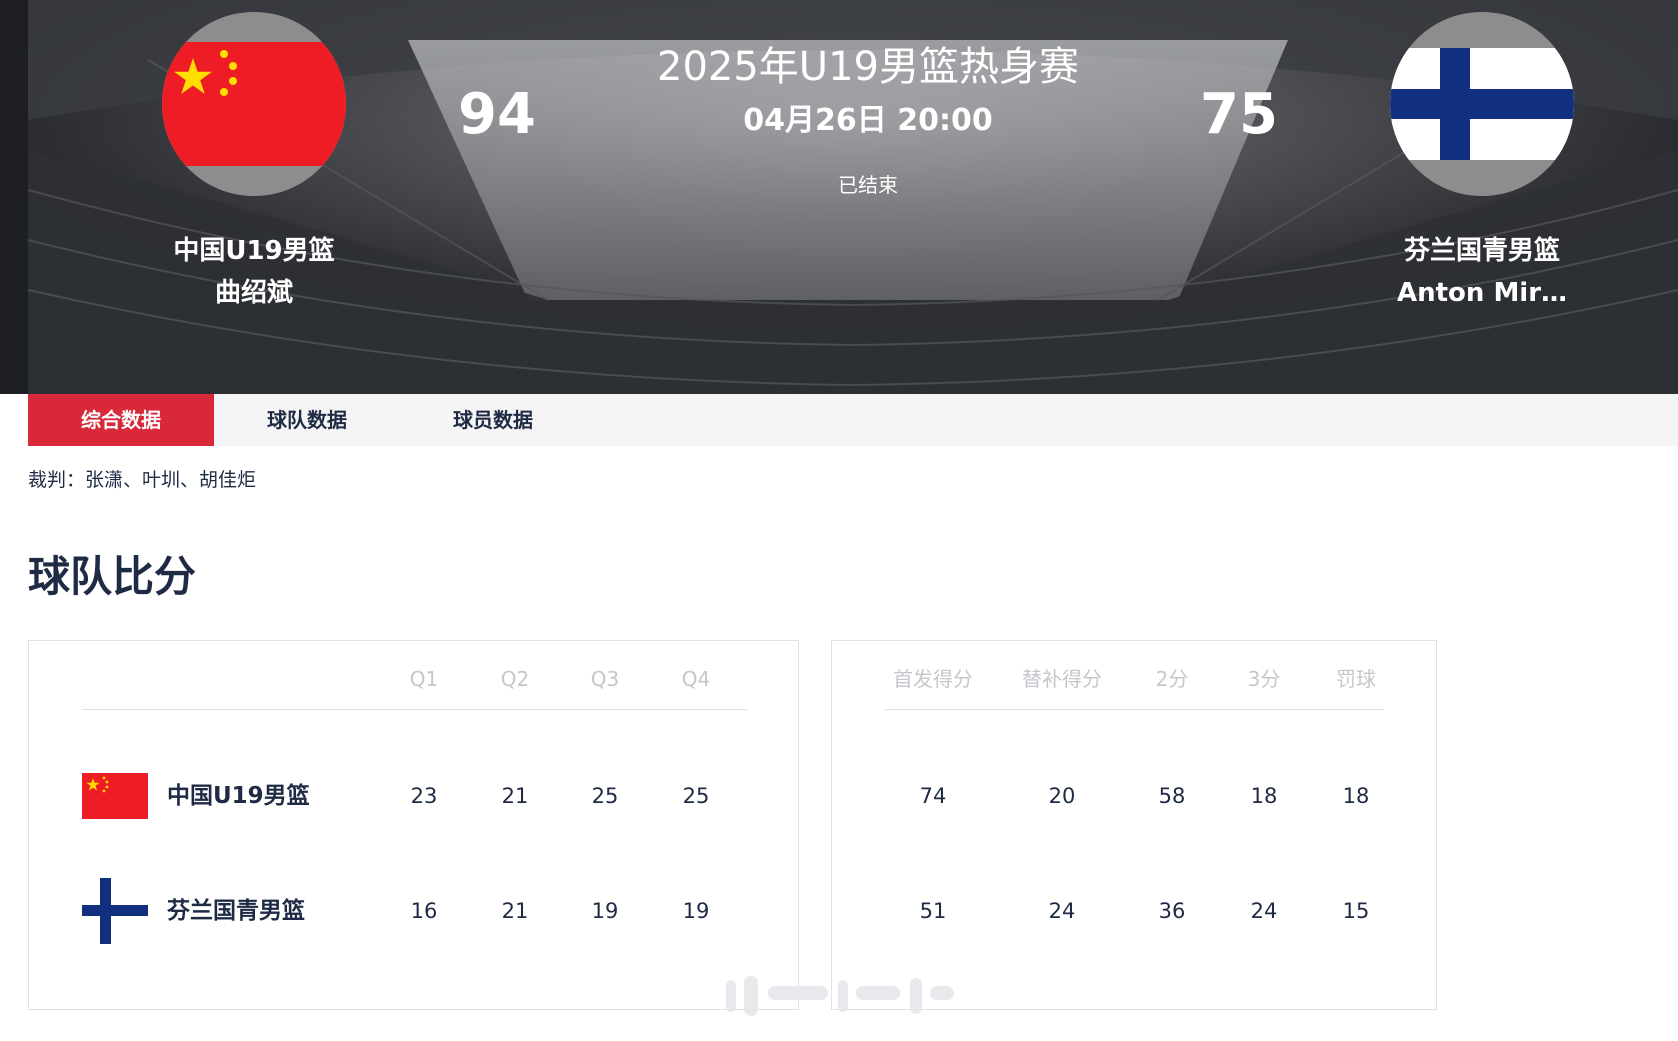 Image resolution: width=1678 pixels, height=1041 pixels. What do you see at coordinates (1172, 679) in the screenshot?
I see `header-two-pointers: 2分` at bounding box center [1172, 679].